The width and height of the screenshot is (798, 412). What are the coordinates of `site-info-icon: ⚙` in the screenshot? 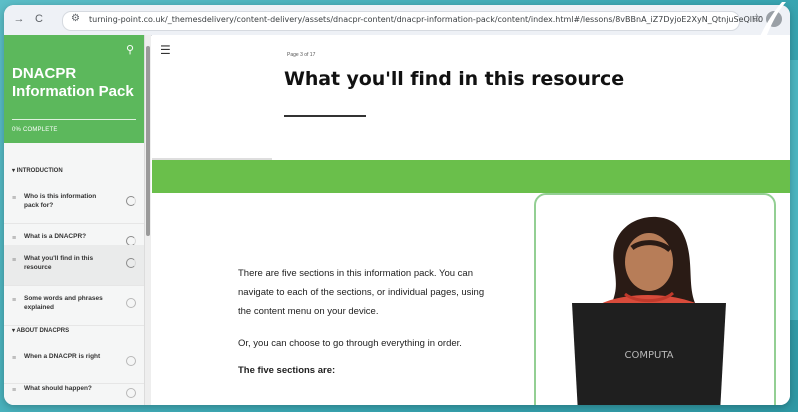 It's located at (75, 18).